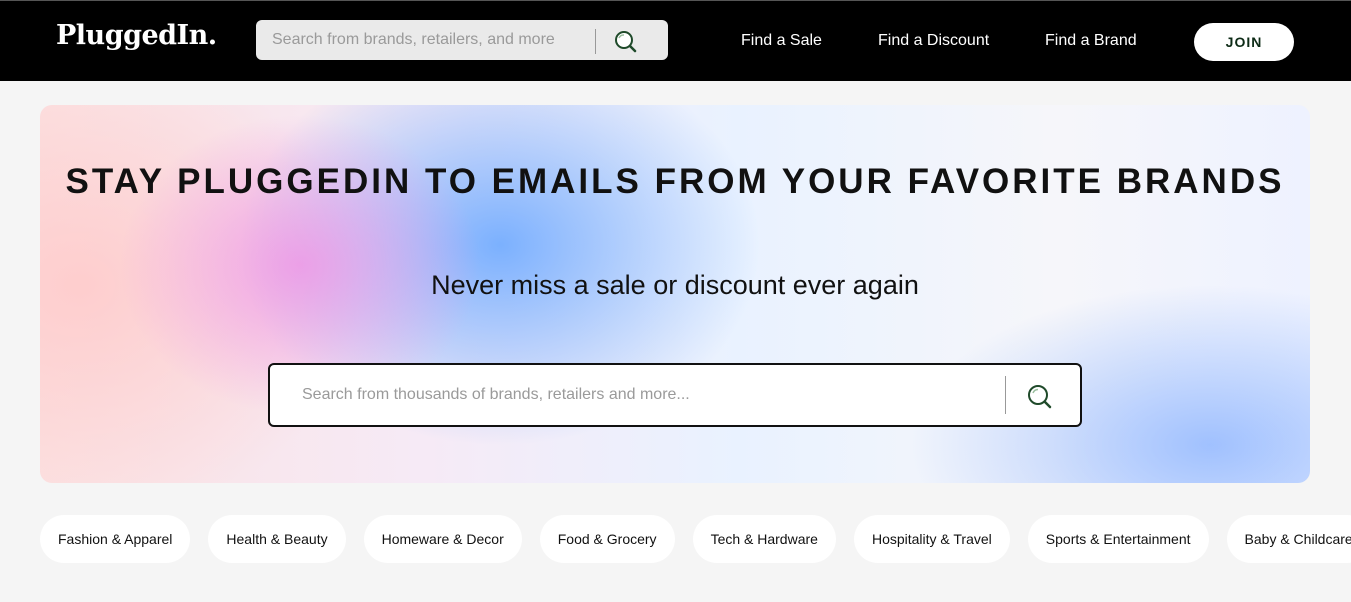 This screenshot has height=602, width=1351. What do you see at coordinates (931, 539) in the screenshot?
I see `category-hospitality-travel: Hospitality & Travel` at bounding box center [931, 539].